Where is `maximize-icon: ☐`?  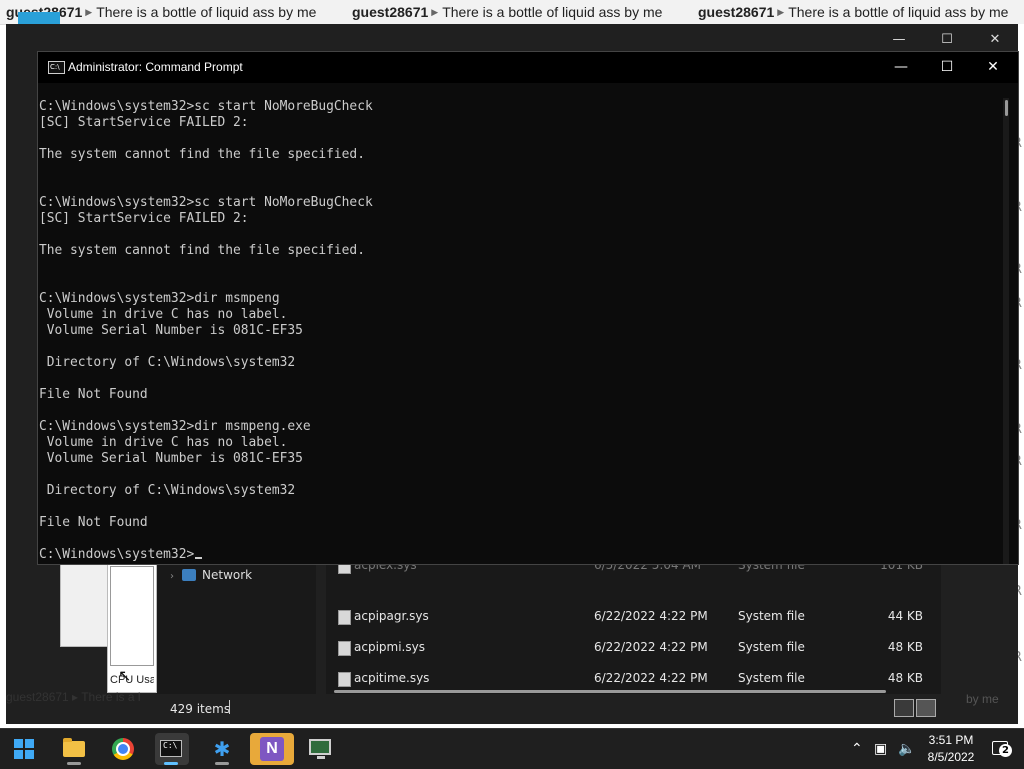 maximize-icon: ☐ is located at coordinates (947, 40).